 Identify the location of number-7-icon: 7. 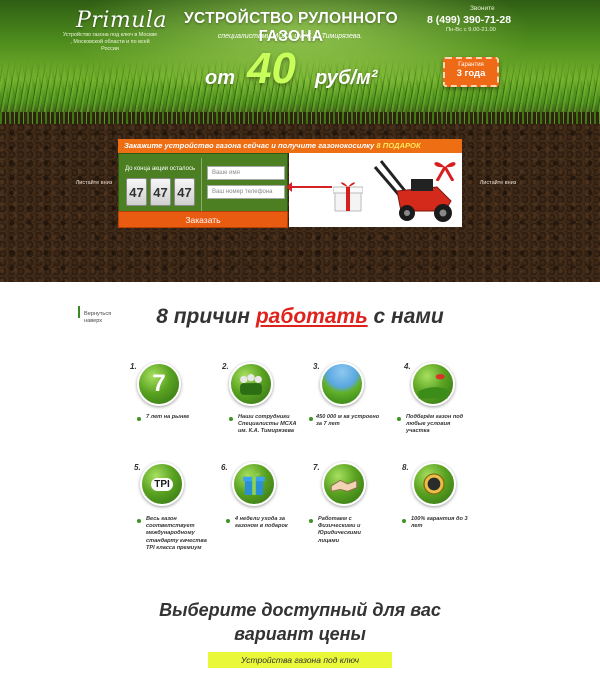
(159, 384).